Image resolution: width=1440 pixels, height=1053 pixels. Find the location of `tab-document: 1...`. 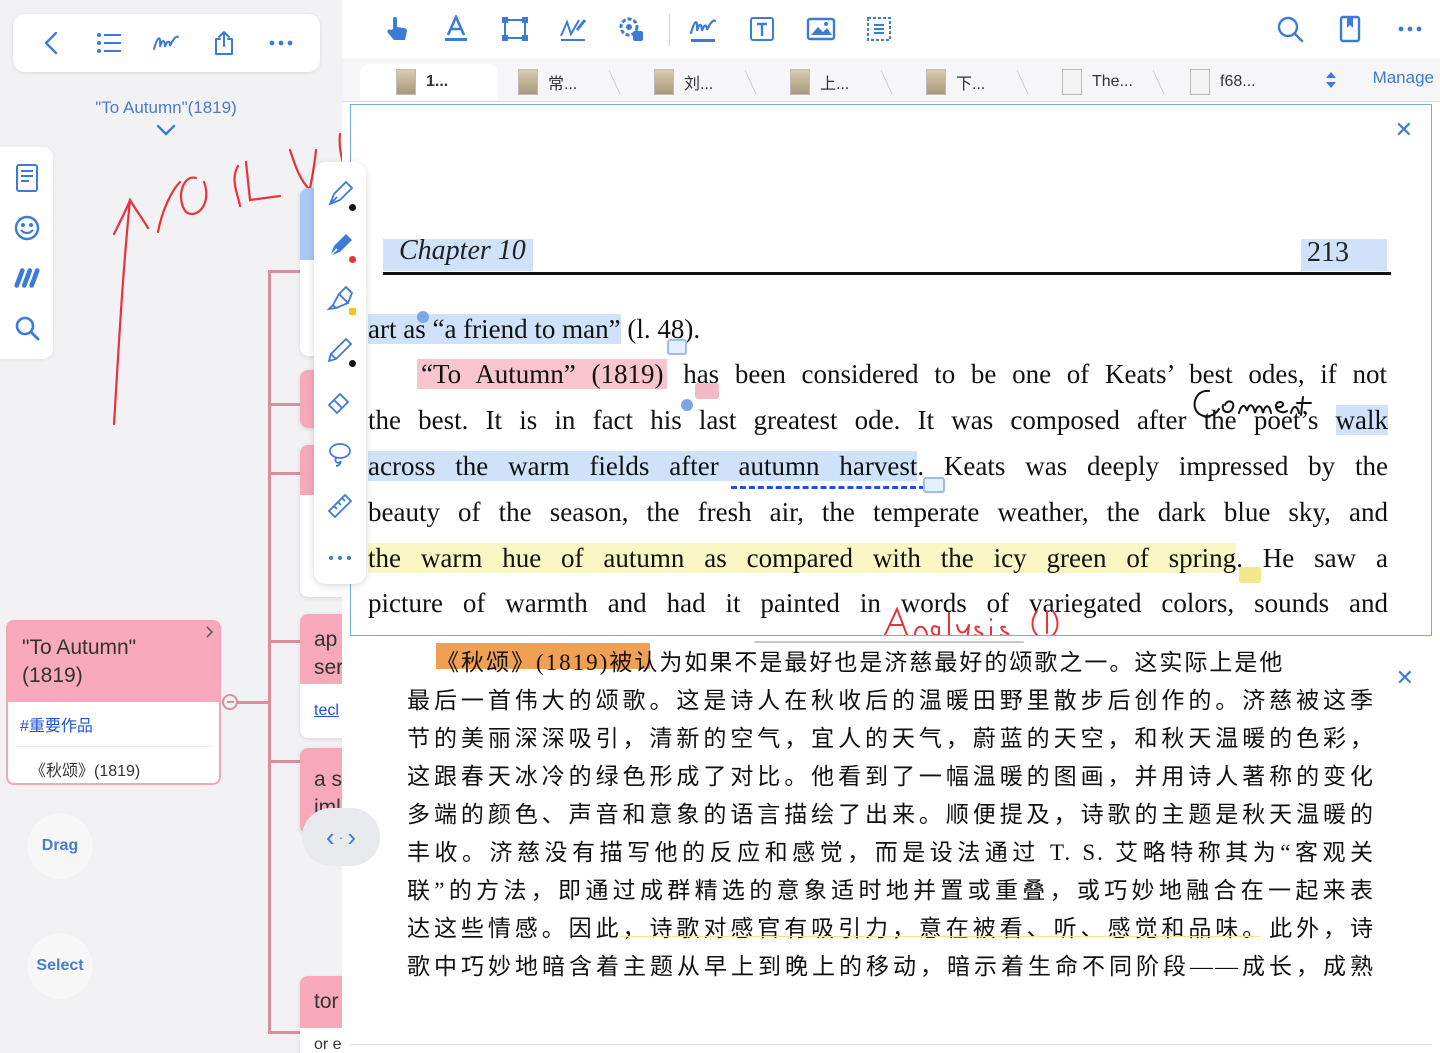

tab-document: 1... is located at coordinates (429, 82).